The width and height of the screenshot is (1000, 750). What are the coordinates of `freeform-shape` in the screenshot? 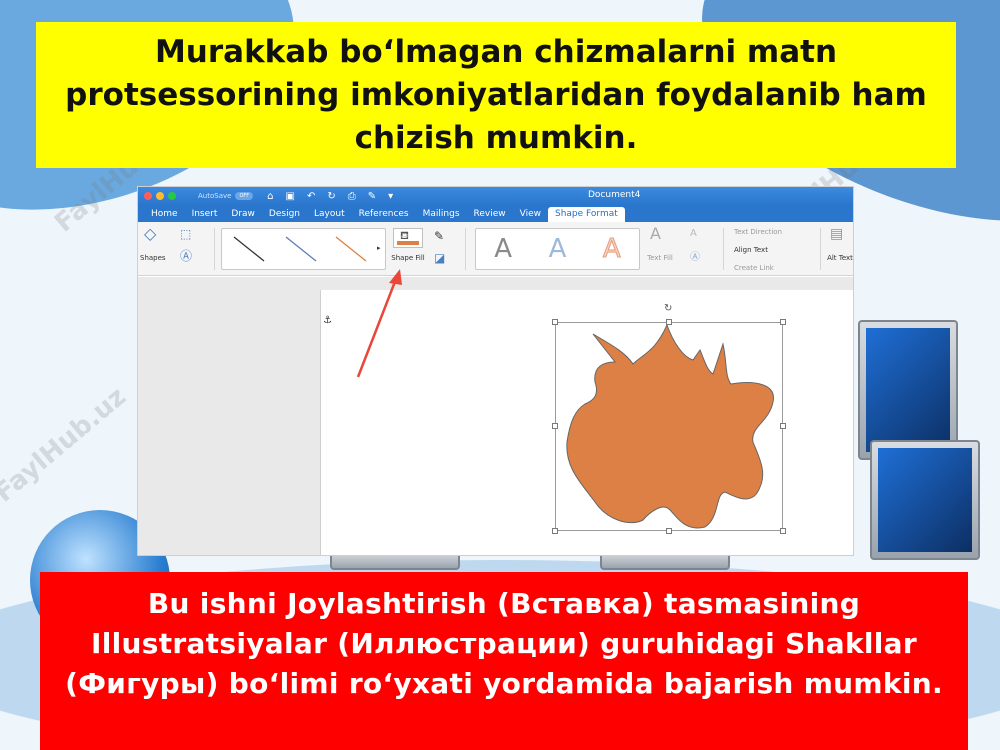 It's located at (669, 426).